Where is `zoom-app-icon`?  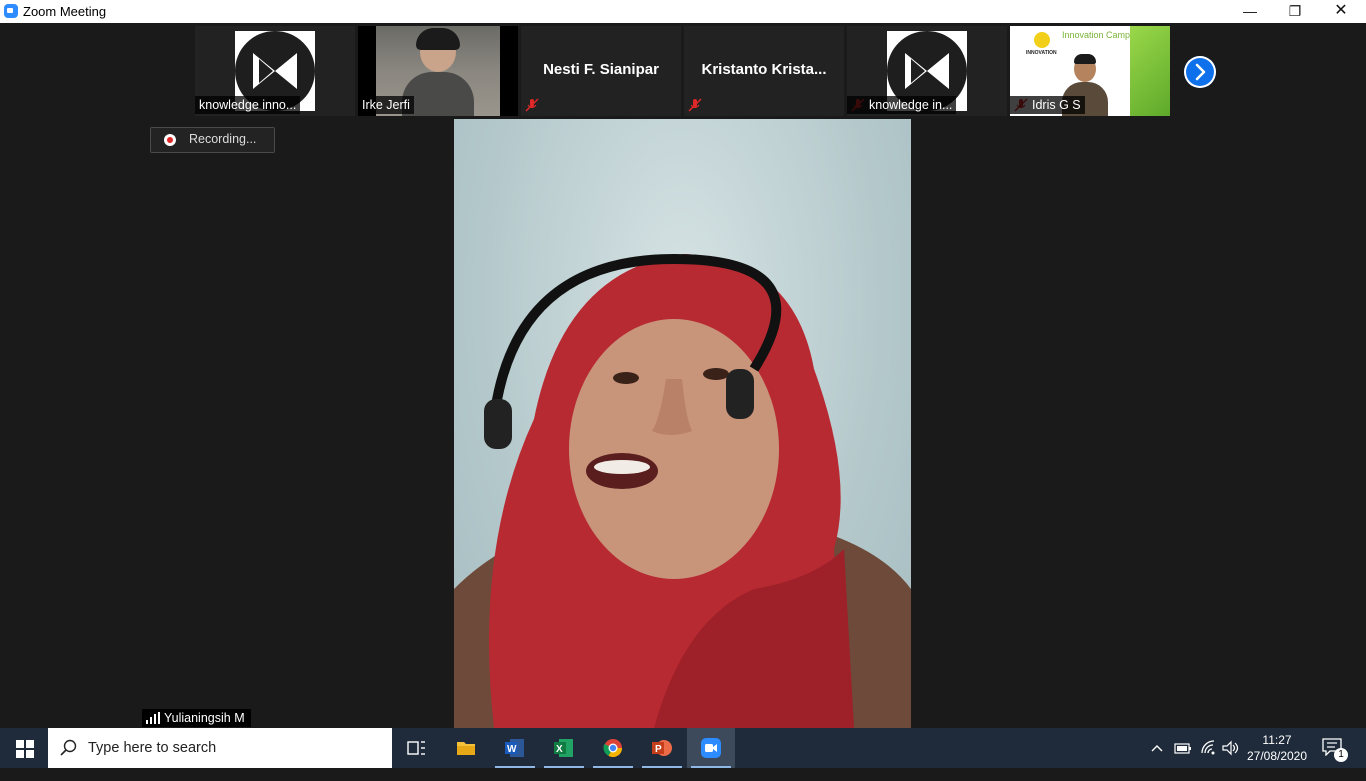
zoom-app-icon is located at coordinates (11, 11).